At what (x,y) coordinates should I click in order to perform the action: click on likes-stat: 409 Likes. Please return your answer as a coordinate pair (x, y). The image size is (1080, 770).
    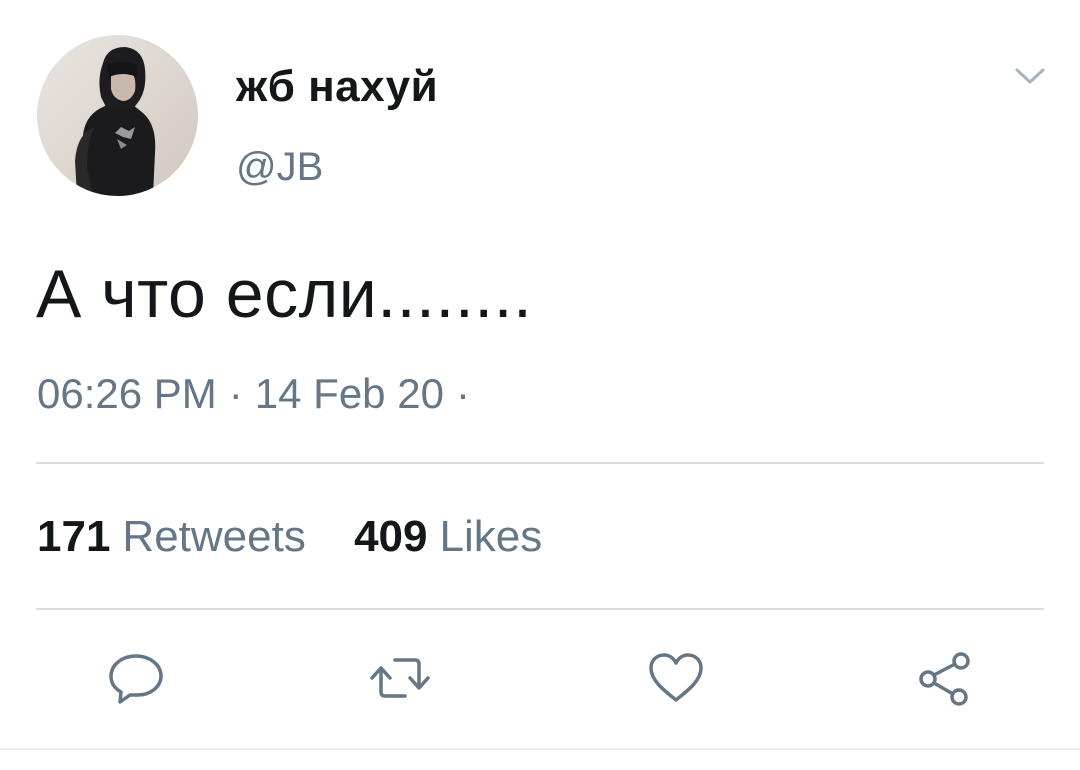
    Looking at the image, I should click on (448, 537).